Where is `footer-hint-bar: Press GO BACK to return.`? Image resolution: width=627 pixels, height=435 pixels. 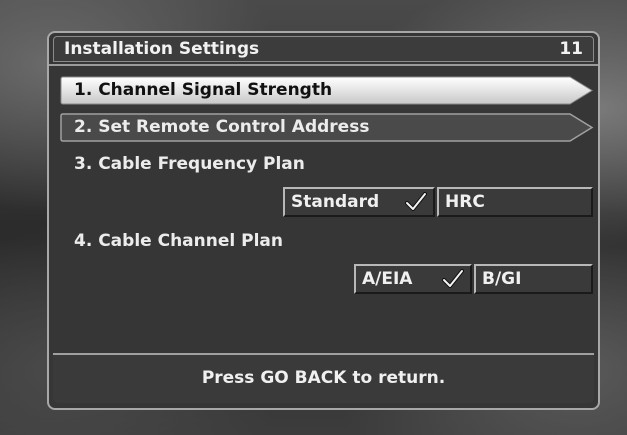 footer-hint-bar: Press GO BACK to return. is located at coordinates (323, 378).